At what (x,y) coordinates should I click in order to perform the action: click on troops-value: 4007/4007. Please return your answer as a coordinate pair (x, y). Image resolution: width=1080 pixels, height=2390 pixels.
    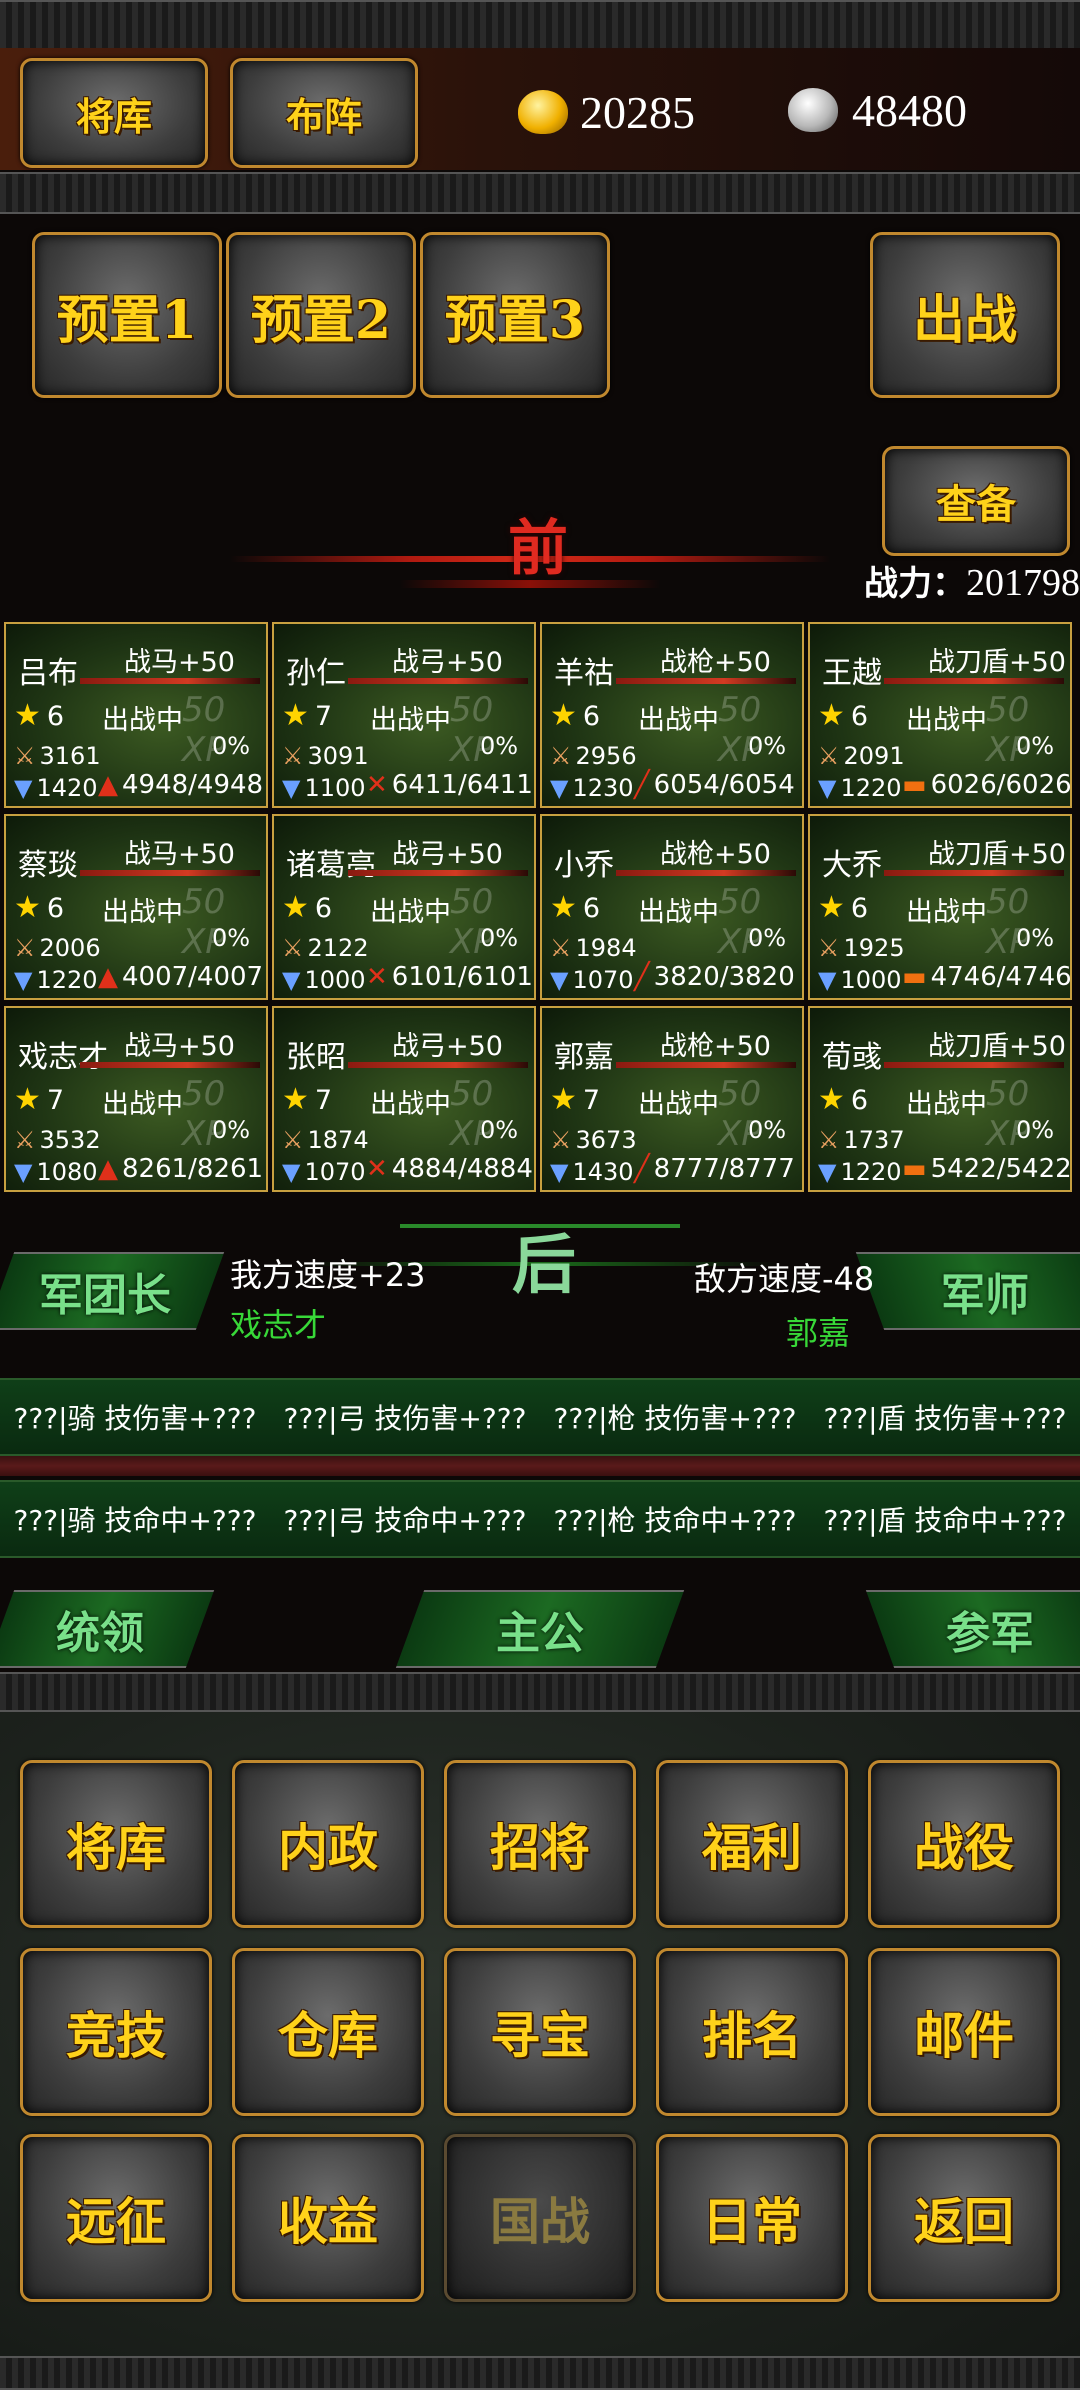
    Looking at the image, I should click on (193, 977).